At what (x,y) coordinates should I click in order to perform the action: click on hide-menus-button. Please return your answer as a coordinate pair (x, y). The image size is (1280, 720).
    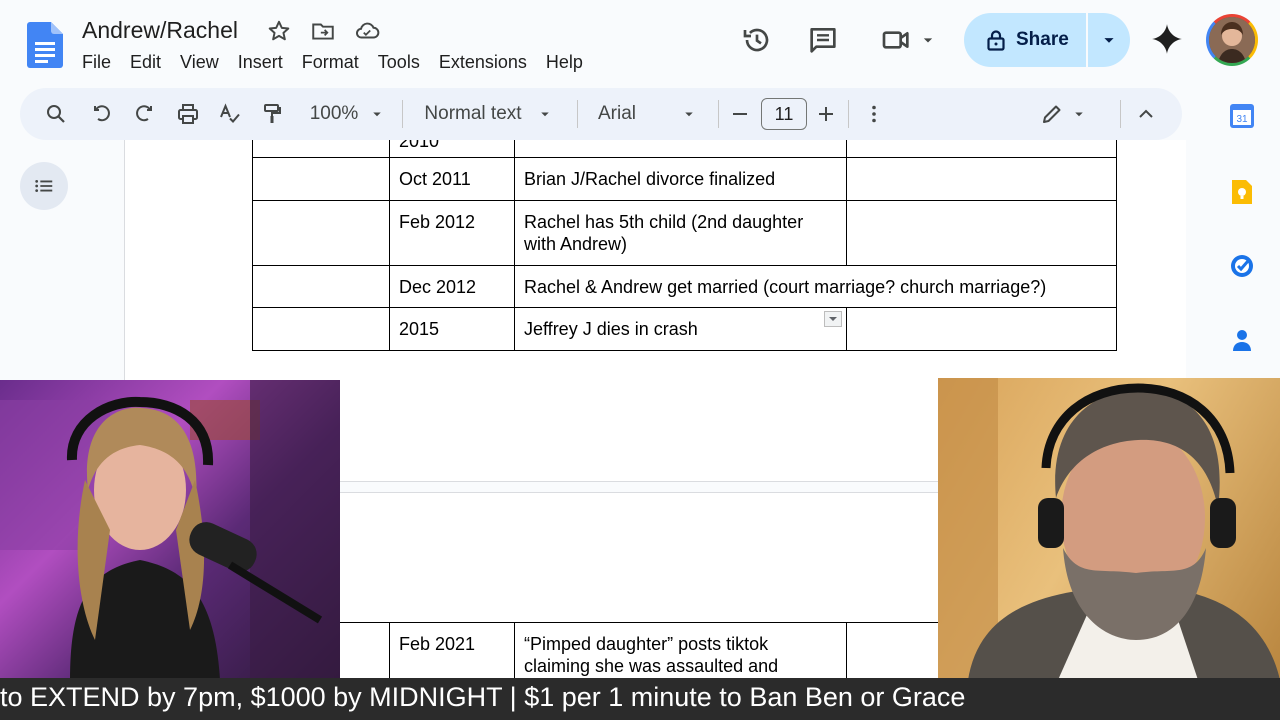
    Looking at the image, I should click on (1146, 114).